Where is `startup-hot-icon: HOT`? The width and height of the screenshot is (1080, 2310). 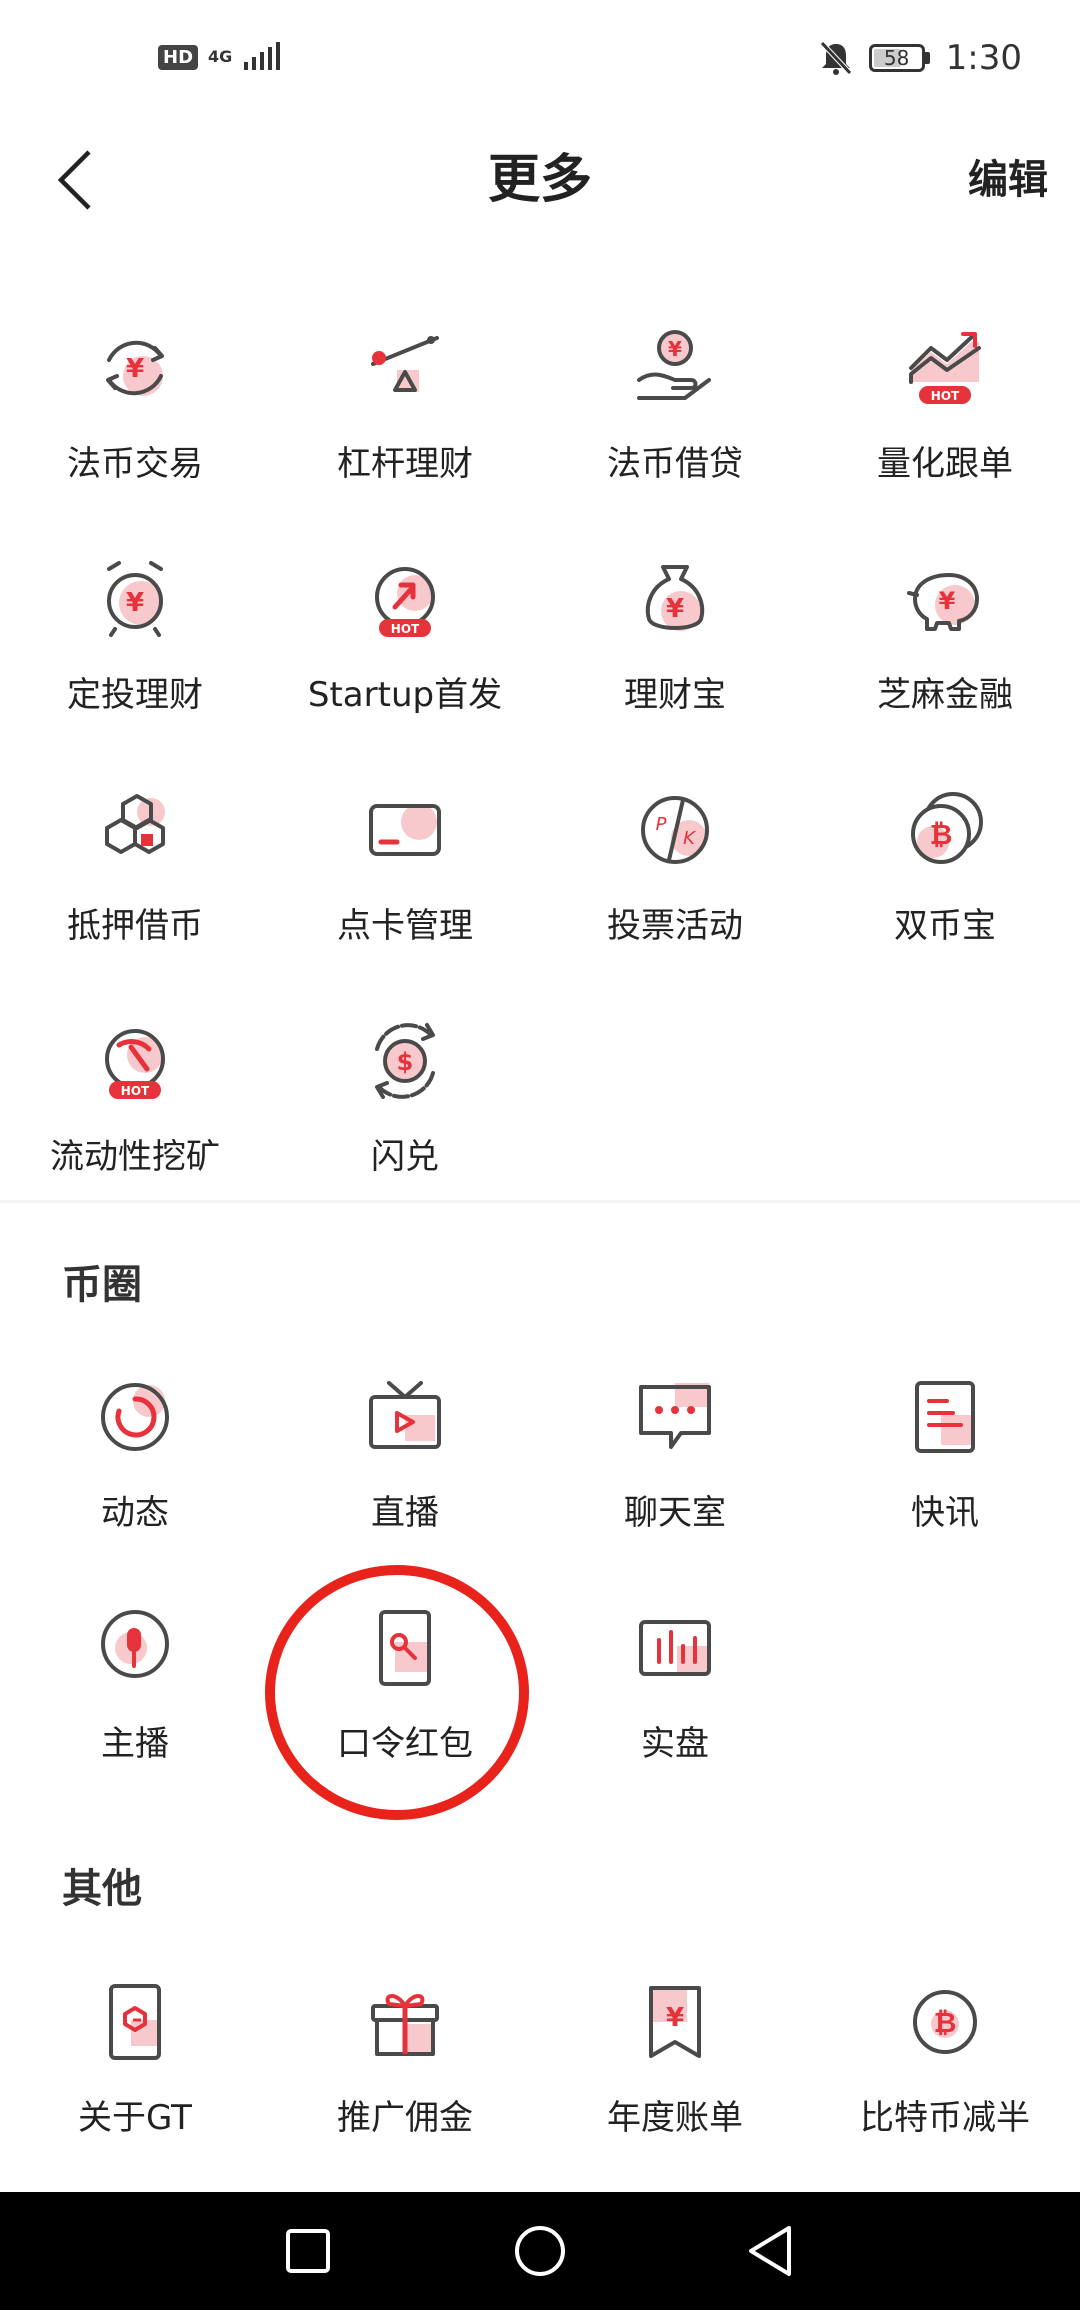 startup-hot-icon: HOT is located at coordinates (405, 599).